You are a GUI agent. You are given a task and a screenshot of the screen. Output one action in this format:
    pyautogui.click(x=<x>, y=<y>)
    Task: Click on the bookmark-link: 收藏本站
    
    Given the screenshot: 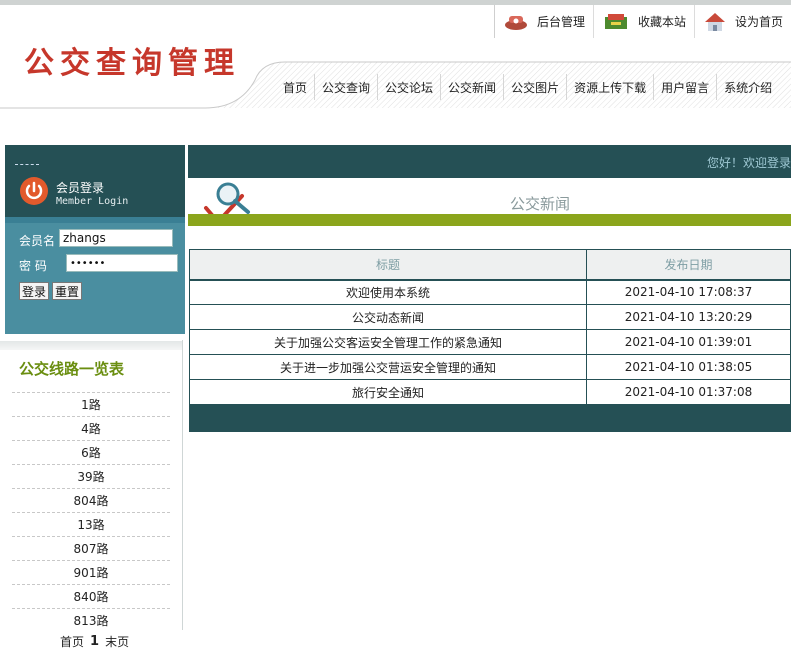 What is the action you would take?
    pyautogui.click(x=643, y=21)
    